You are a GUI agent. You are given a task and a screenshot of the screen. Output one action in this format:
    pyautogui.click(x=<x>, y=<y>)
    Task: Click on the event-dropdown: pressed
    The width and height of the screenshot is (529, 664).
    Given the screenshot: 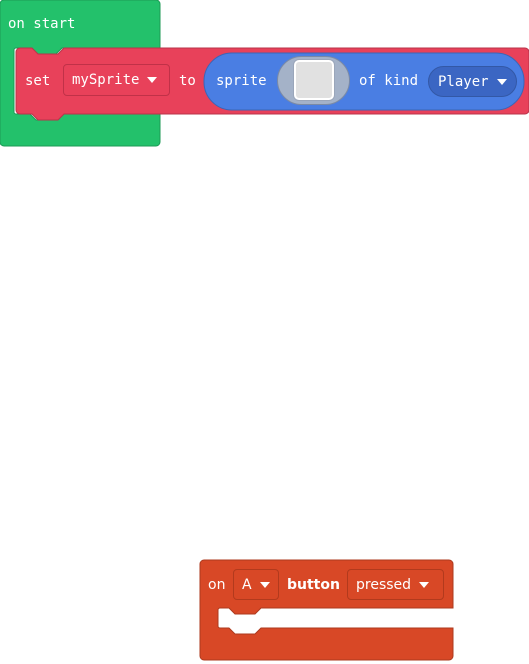 What is the action you would take?
    pyautogui.click(x=395, y=584)
    